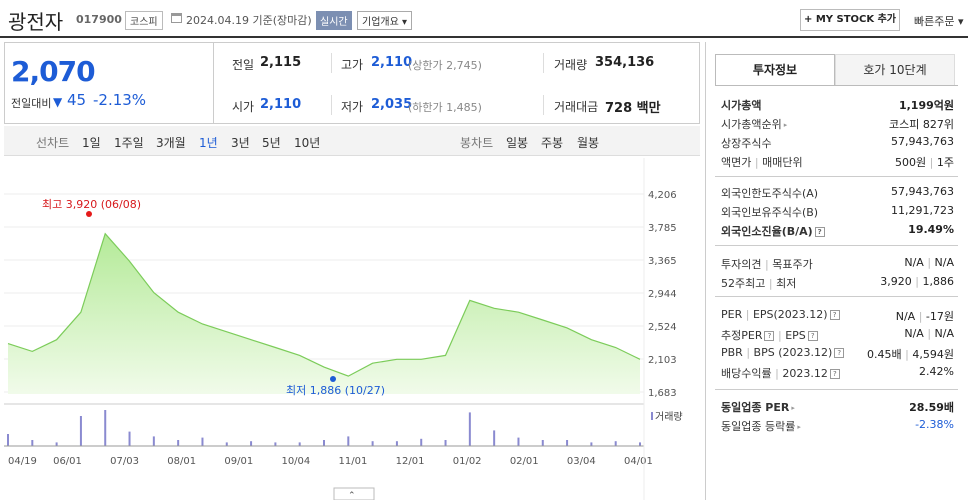 This screenshot has width=968, height=503. What do you see at coordinates (171, 142) in the screenshot?
I see `period-3m: 3개월` at bounding box center [171, 142].